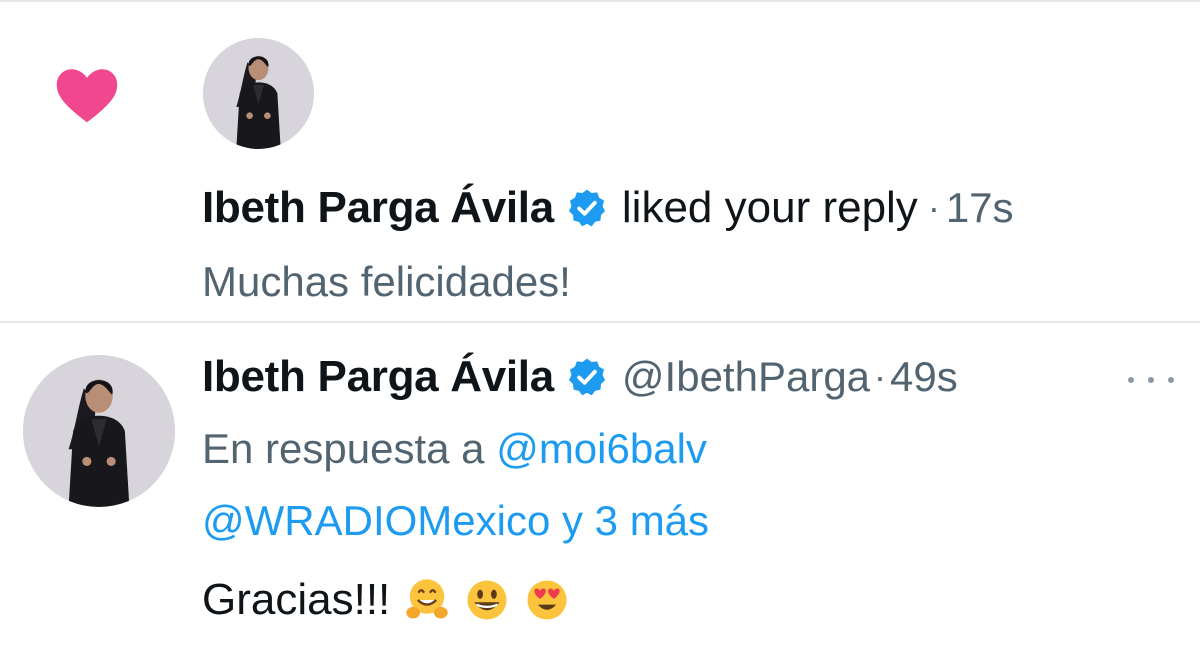 The width and height of the screenshot is (1200, 659). I want to click on reply-context: En respuesta a @moi6balv, so click(454, 449).